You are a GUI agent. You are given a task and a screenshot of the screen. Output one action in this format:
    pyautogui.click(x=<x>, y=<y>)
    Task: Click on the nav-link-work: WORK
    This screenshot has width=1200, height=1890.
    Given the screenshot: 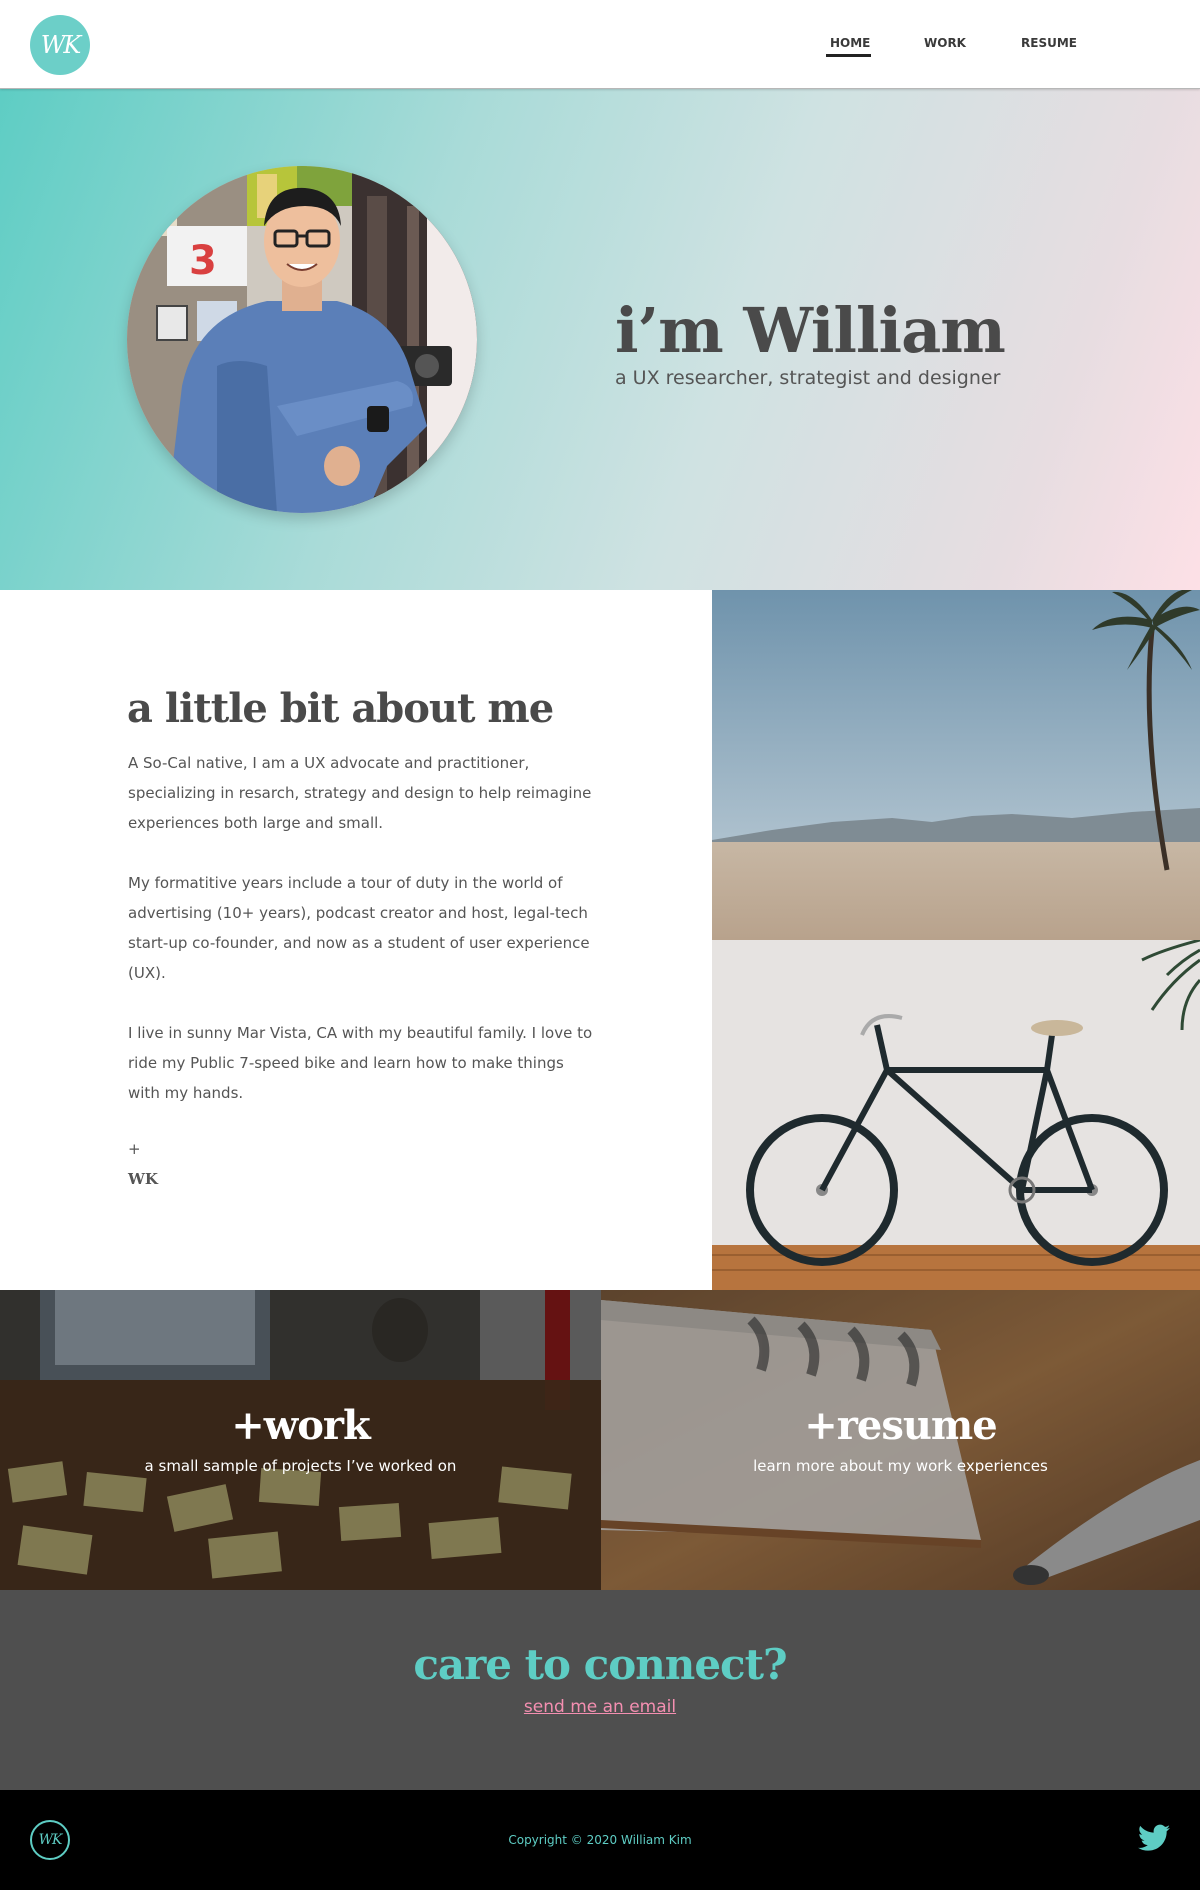 What is the action you would take?
    pyautogui.click(x=945, y=43)
    